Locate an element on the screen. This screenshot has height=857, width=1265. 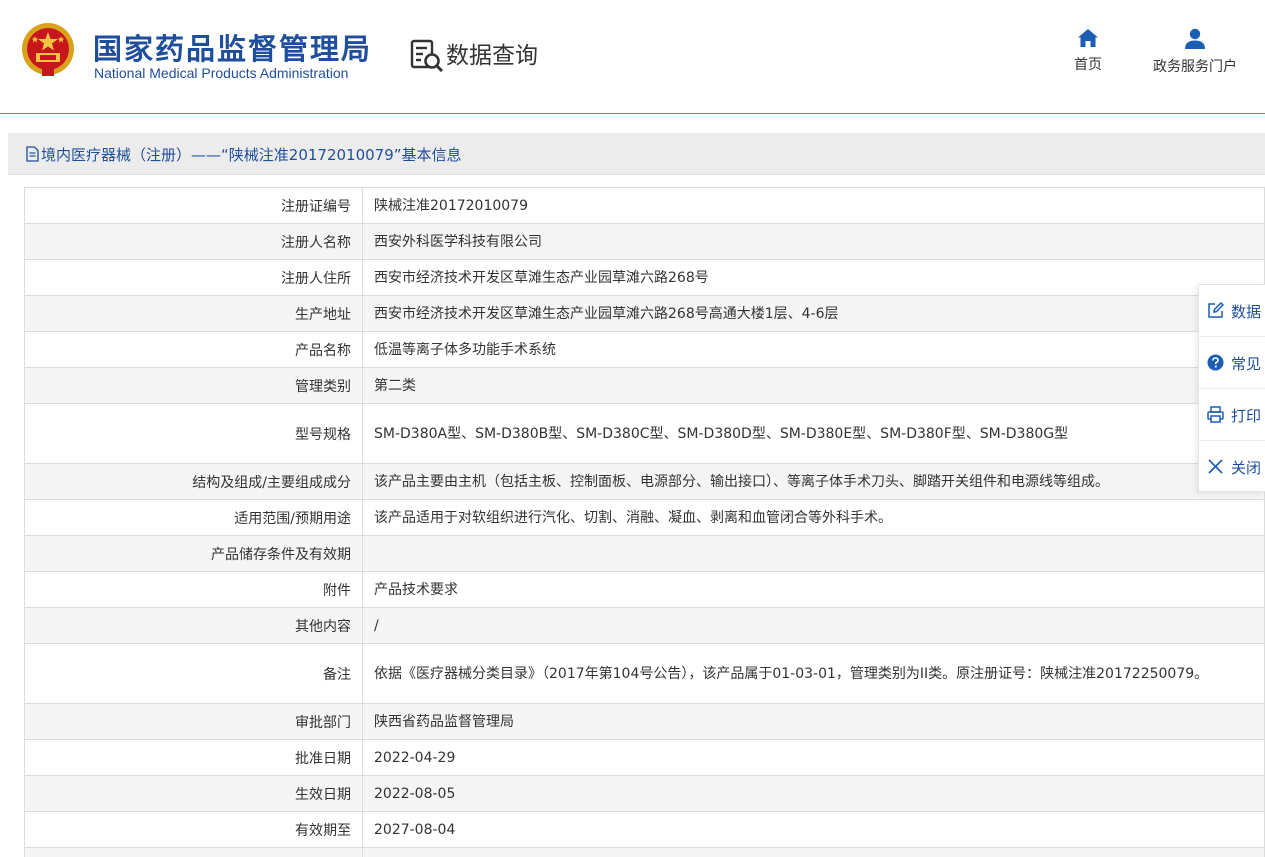
side-close-label: 关闭 is located at coordinates (1246, 468).